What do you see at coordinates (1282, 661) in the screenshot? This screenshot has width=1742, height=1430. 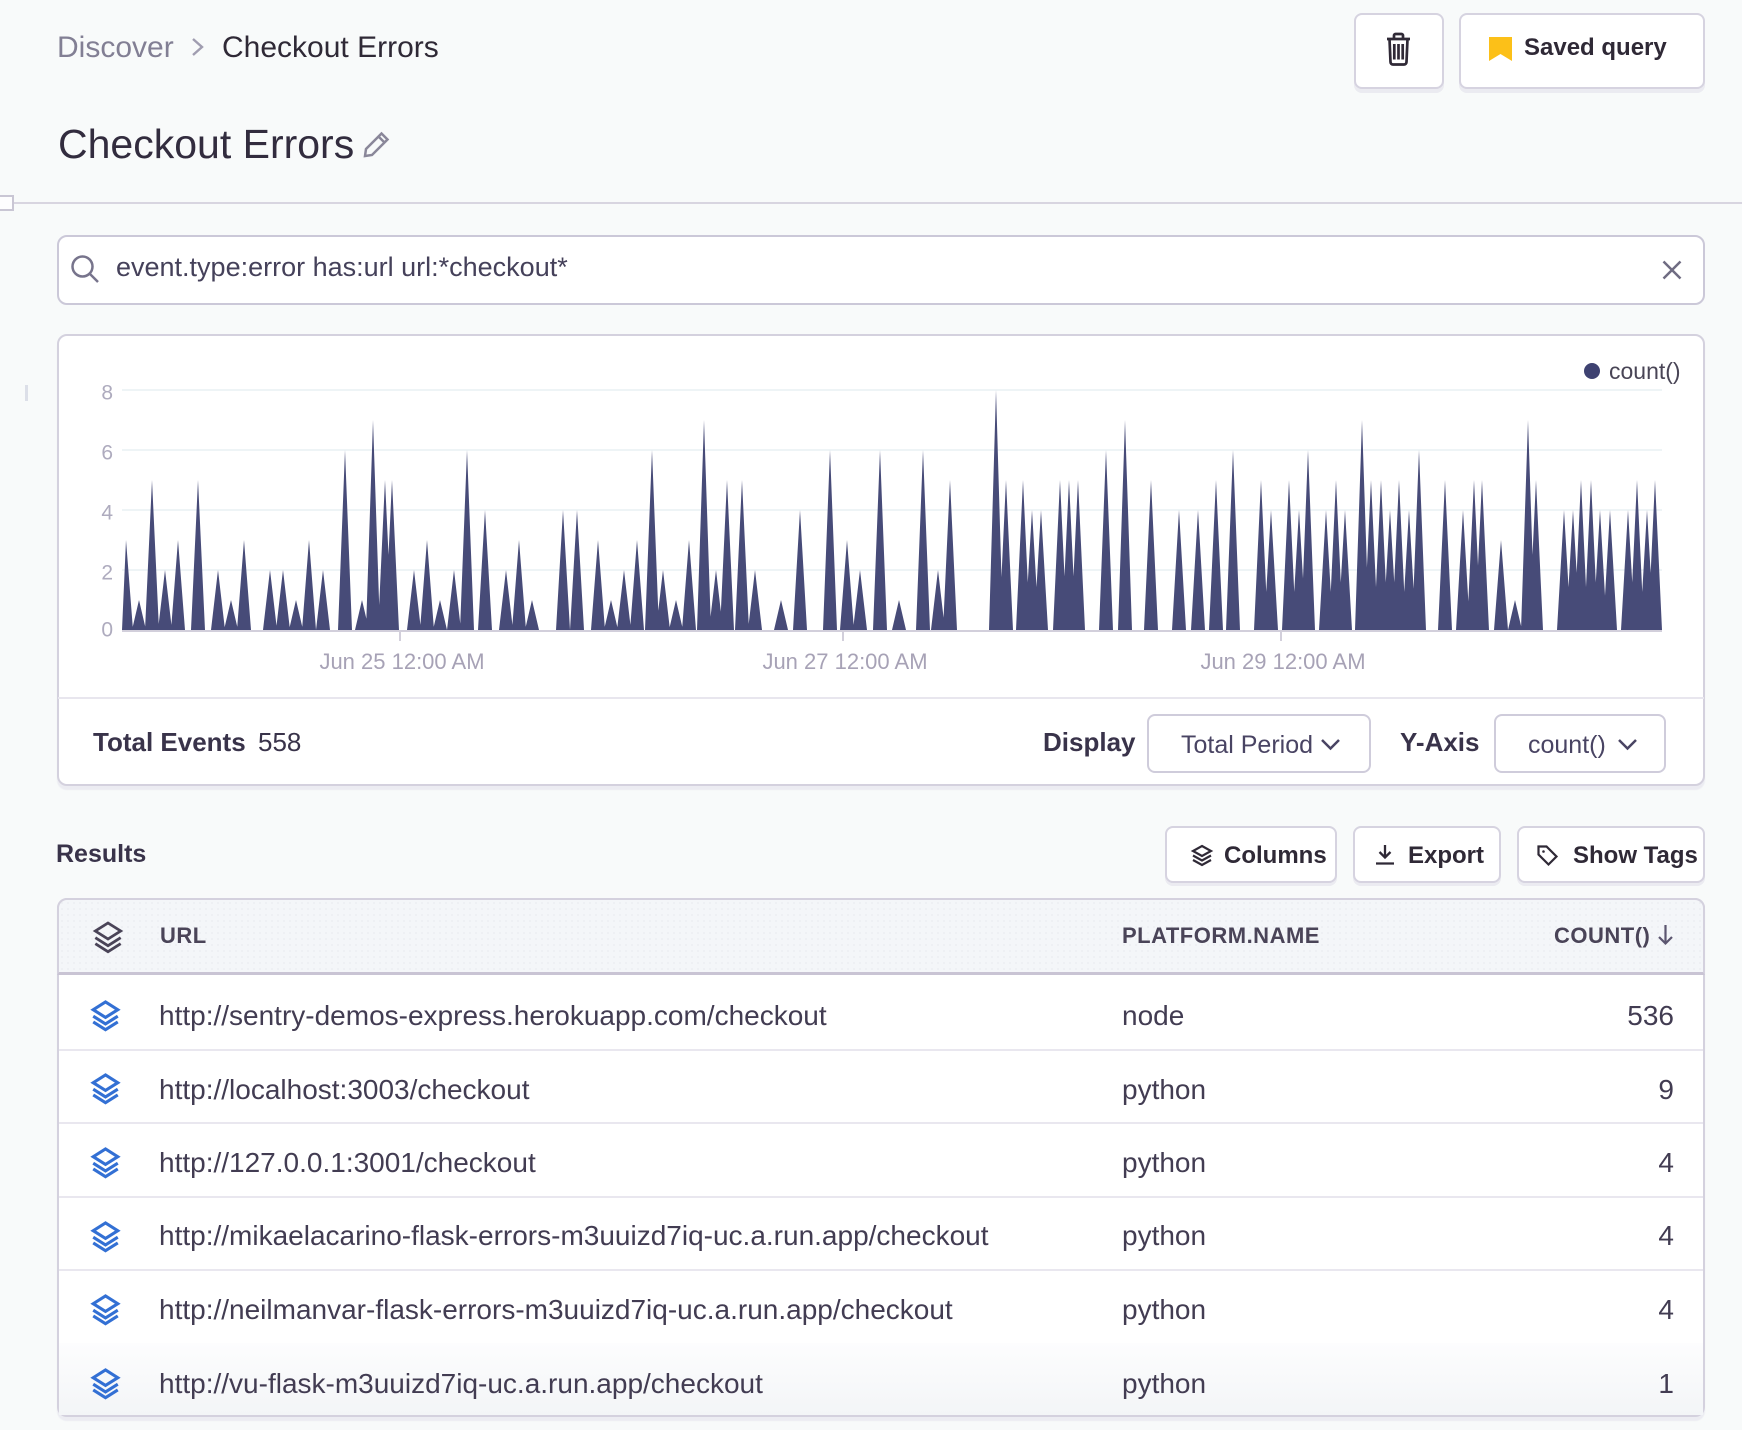 I see `svg-text: Jun 29 12:00 AM` at bounding box center [1282, 661].